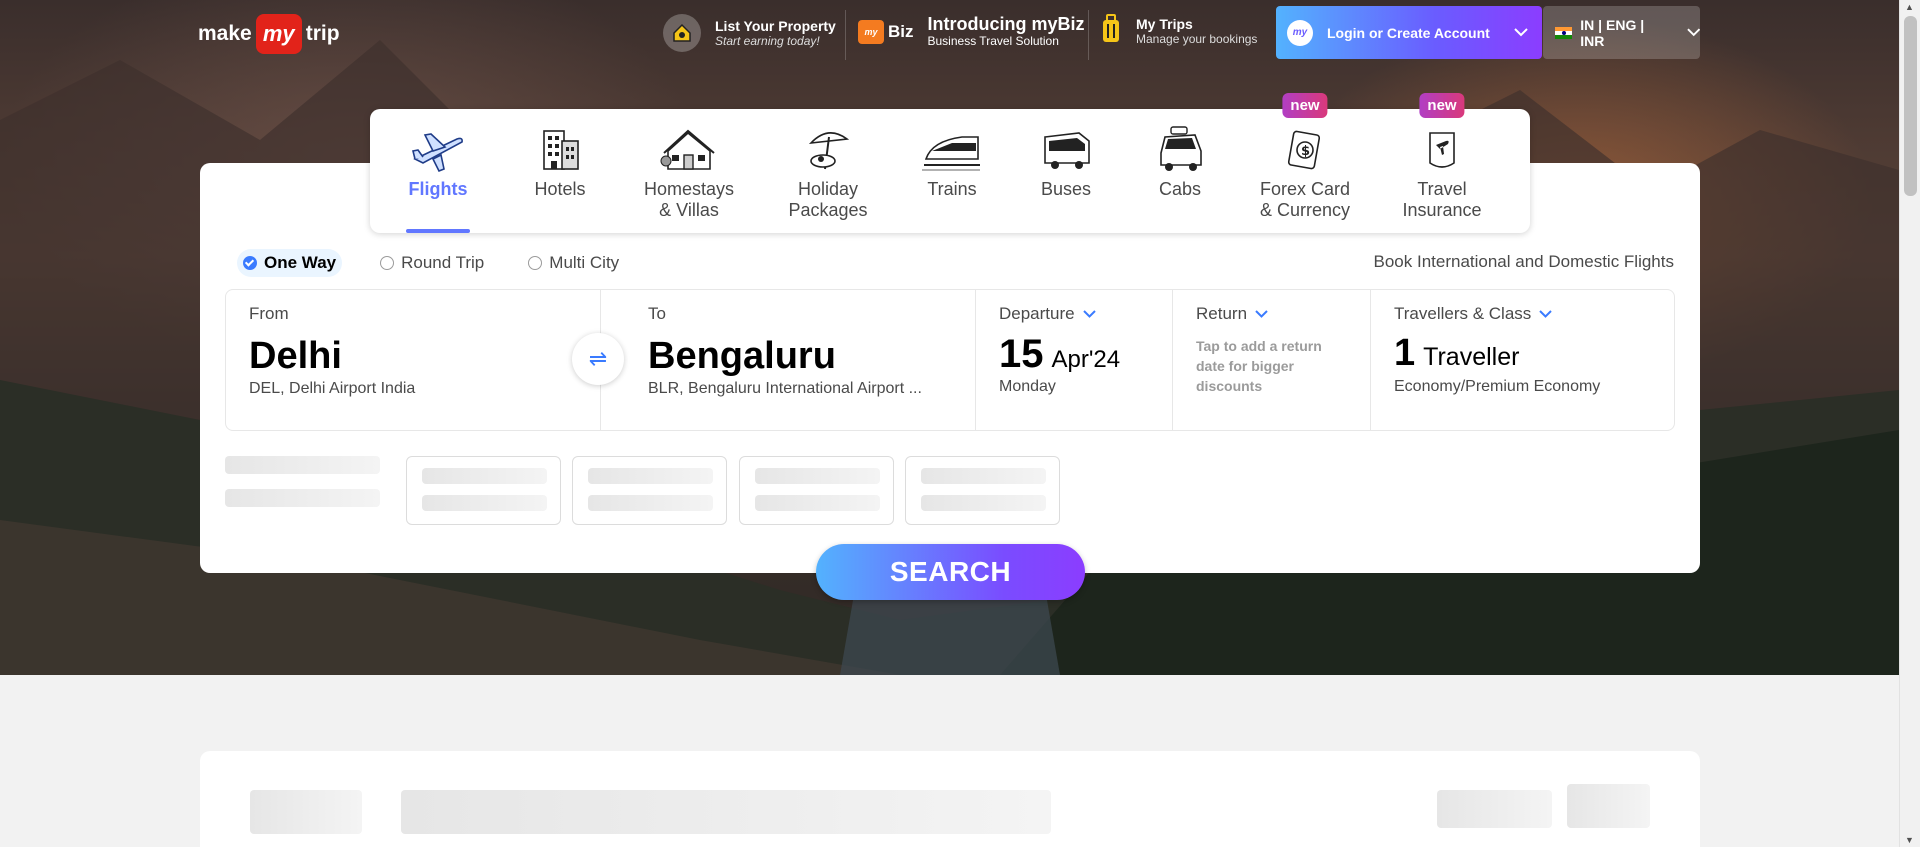 This screenshot has height=847, width=1920. I want to click on from-airport: DEL, Delhi Airport India, so click(332, 388).